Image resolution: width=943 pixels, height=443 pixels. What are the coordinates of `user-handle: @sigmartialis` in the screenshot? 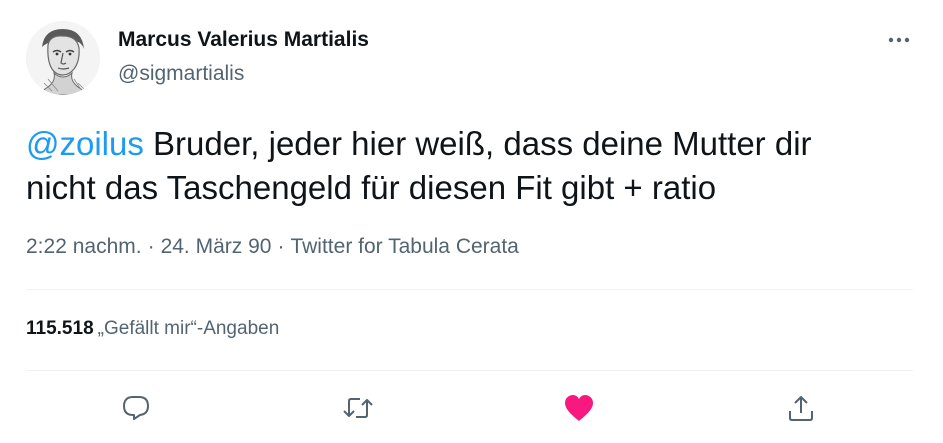 It's located at (243, 73).